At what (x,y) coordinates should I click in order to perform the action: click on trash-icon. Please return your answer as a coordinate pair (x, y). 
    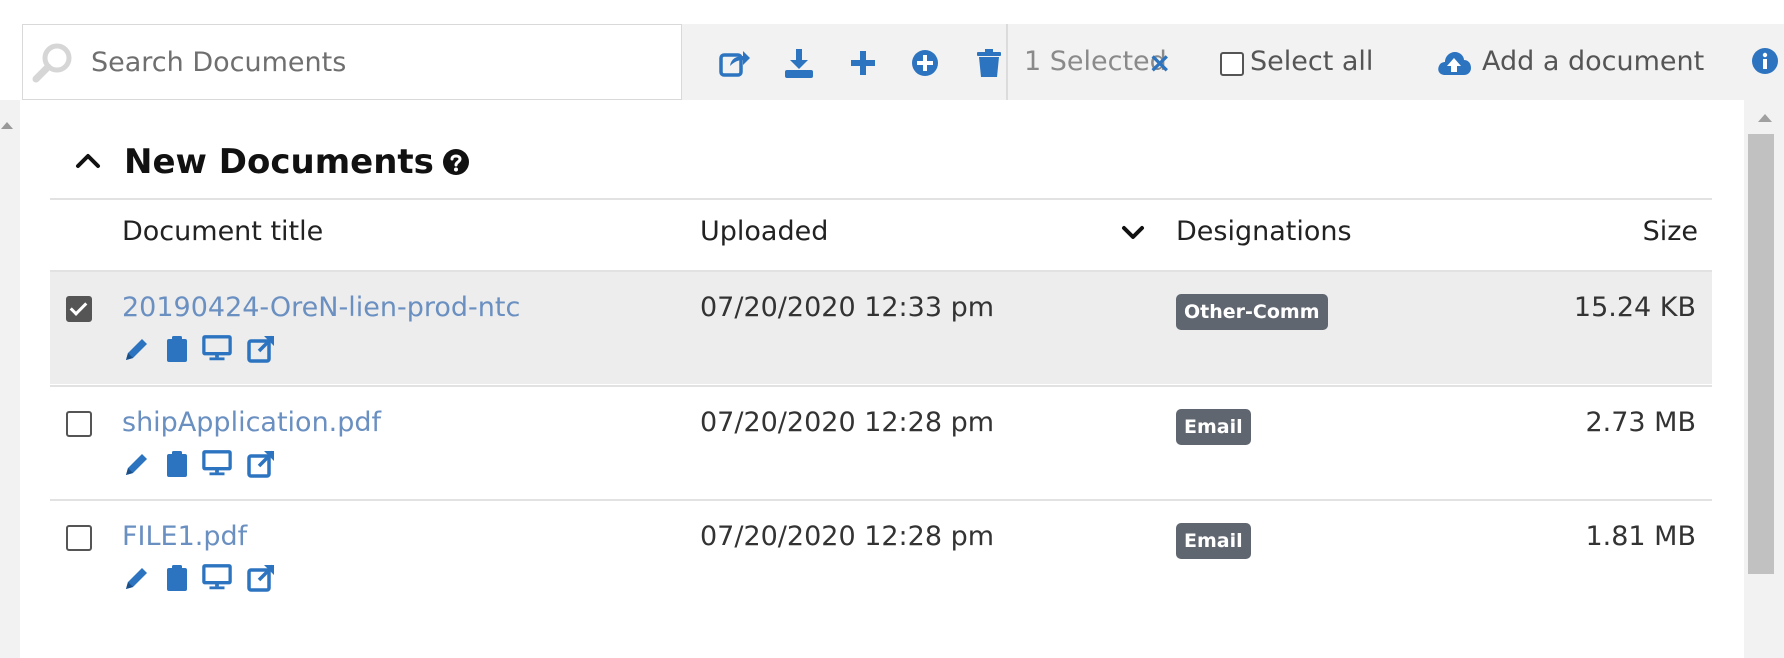
    Looking at the image, I should click on (989, 63).